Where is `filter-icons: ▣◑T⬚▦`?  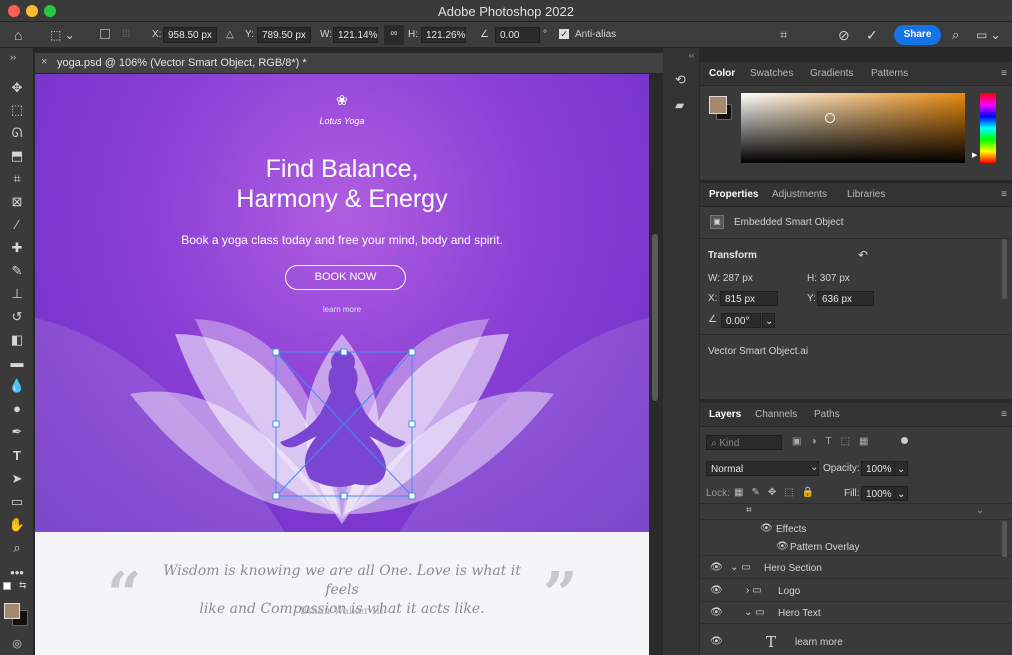 filter-icons: ▣◑T⬚▦ is located at coordinates (835, 441).